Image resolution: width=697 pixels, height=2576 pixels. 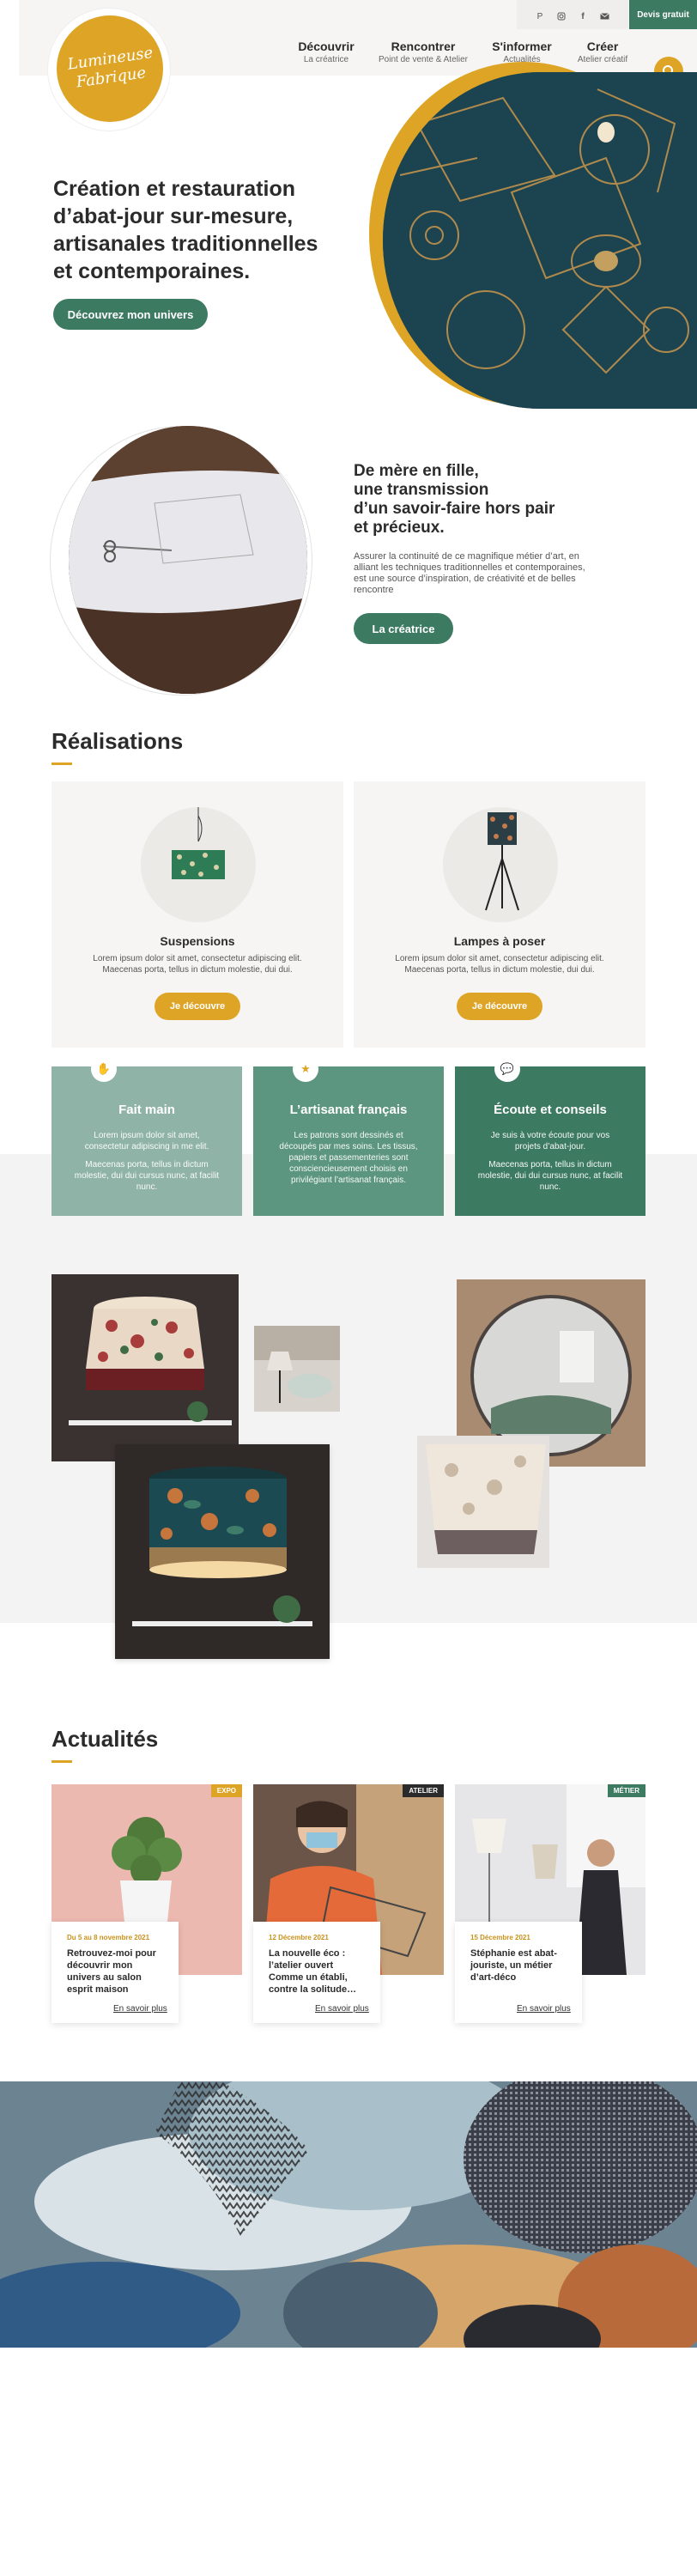 What do you see at coordinates (626, 1791) in the screenshot?
I see `news-tag: MÉTIER` at bounding box center [626, 1791].